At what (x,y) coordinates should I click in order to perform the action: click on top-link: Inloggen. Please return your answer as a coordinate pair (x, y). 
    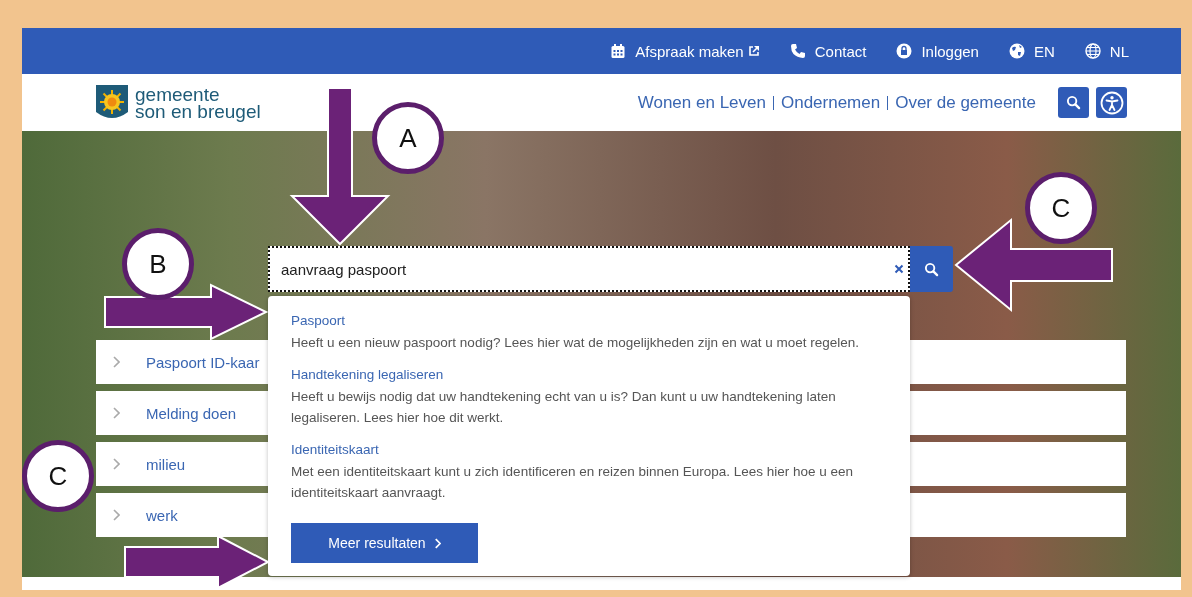
    Looking at the image, I should click on (937, 51).